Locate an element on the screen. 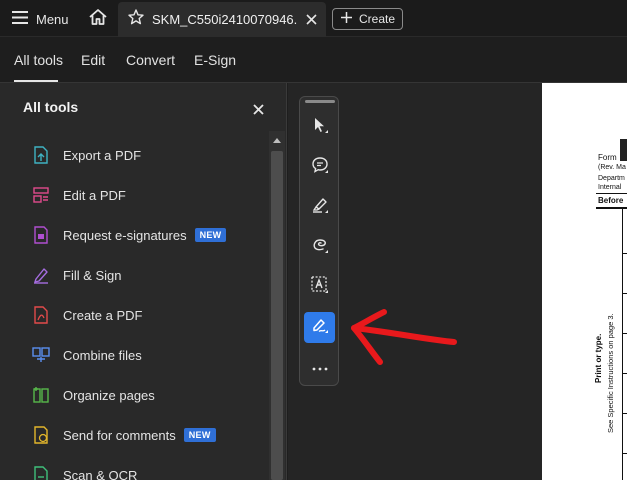 This screenshot has width=627, height=480. text-recognition-icon is located at coordinates (319, 287).